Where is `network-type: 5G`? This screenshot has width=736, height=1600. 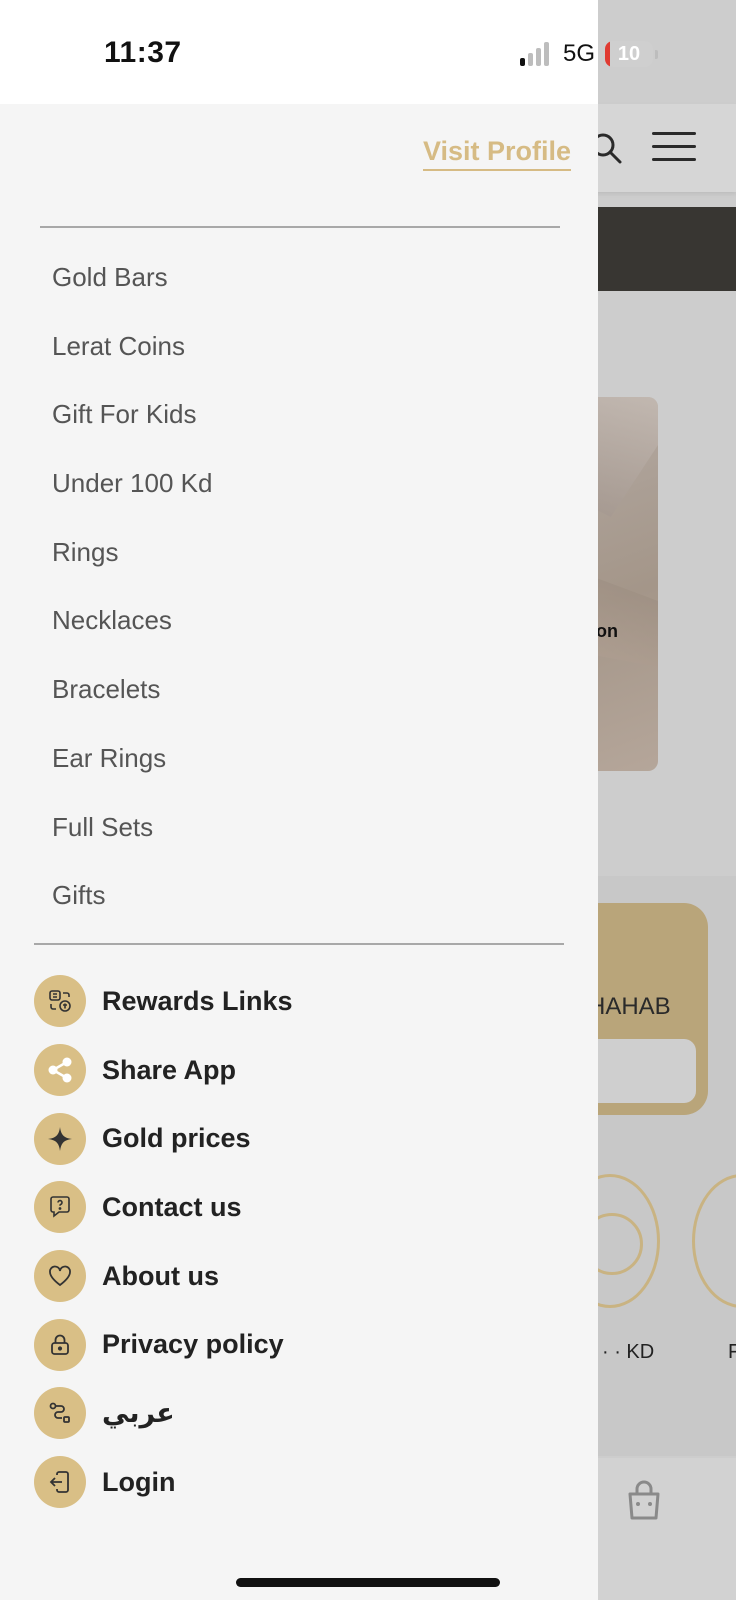
network-type: 5G is located at coordinates (579, 53).